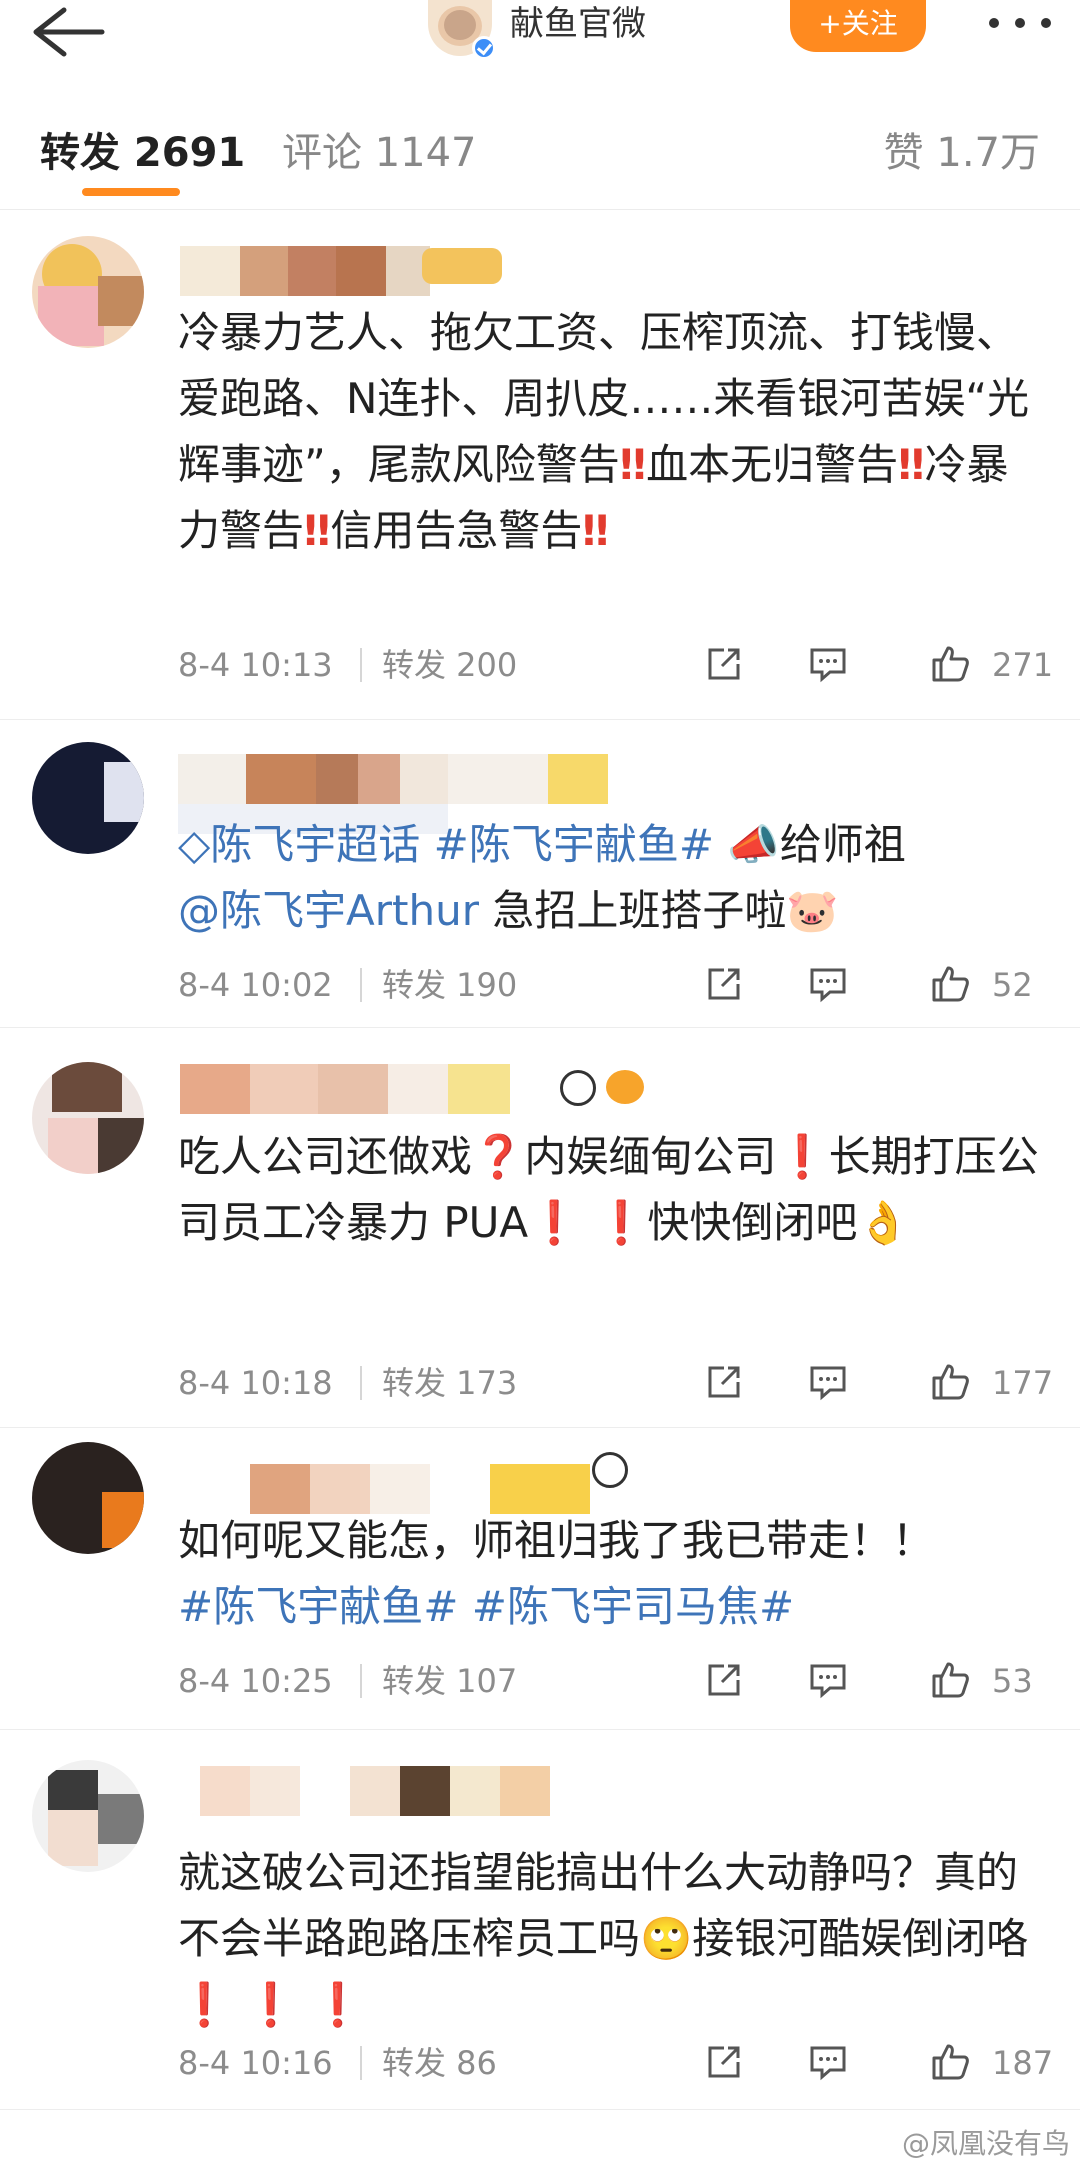 The image size is (1080, 2166). I want to click on pufferfish-emoji-icon, so click(625, 1087).